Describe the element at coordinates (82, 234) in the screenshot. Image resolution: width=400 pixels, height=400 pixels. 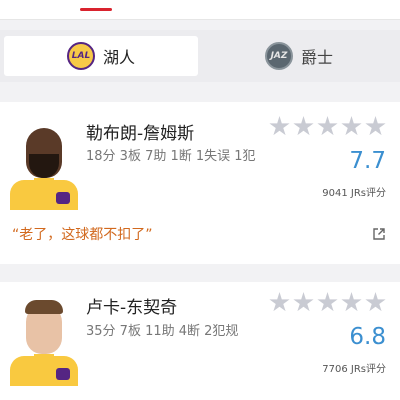
I see `hot-comment: “老了，这球都不扣了”` at that location.